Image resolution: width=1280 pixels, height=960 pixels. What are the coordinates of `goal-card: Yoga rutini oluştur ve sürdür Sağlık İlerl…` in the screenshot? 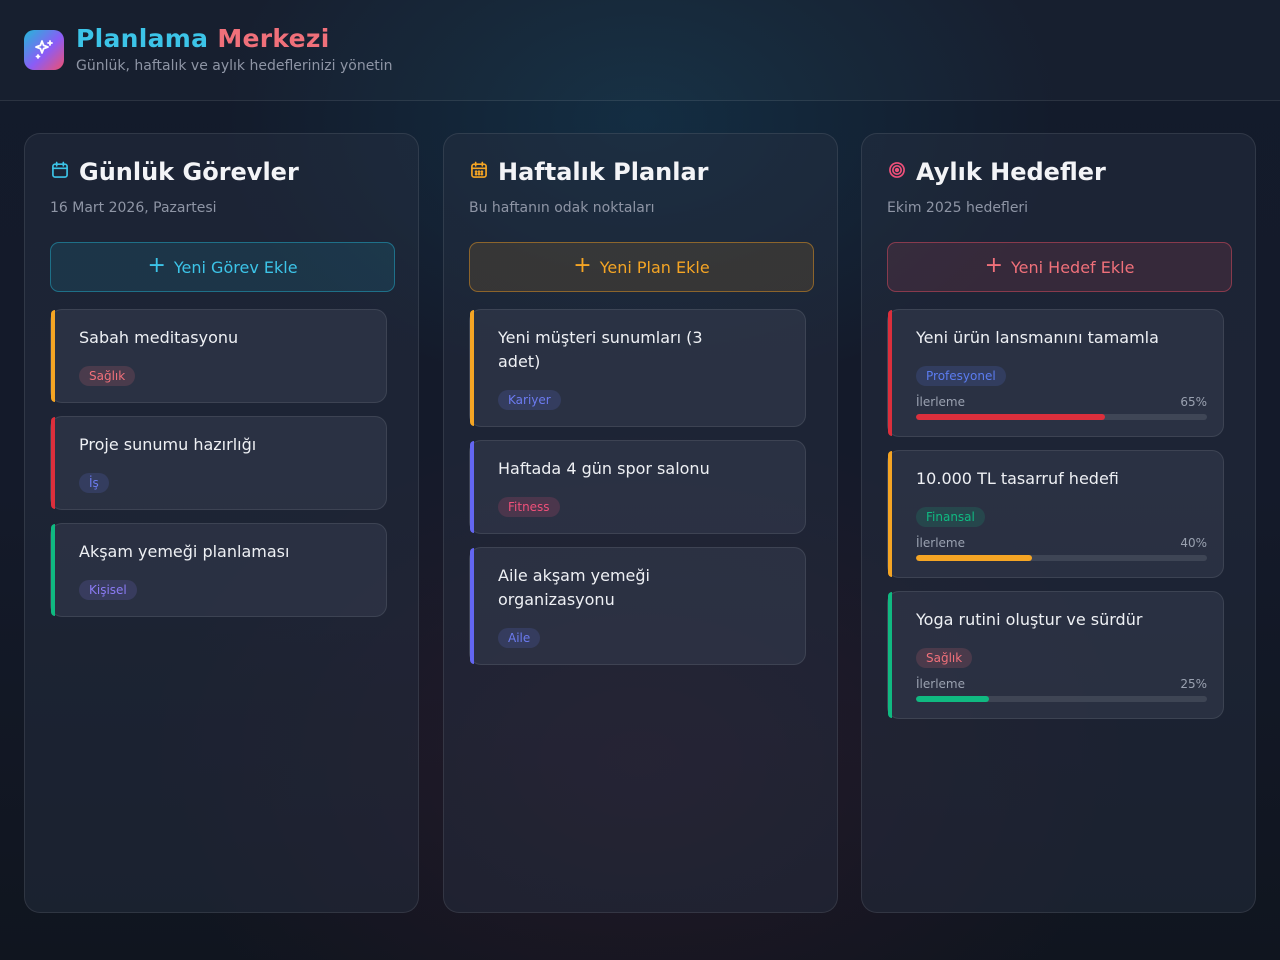 It's located at (1055, 655).